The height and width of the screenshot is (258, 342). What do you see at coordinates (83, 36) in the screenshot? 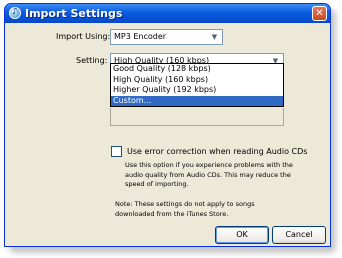
I see `import-using-label: Import Using:` at bounding box center [83, 36].